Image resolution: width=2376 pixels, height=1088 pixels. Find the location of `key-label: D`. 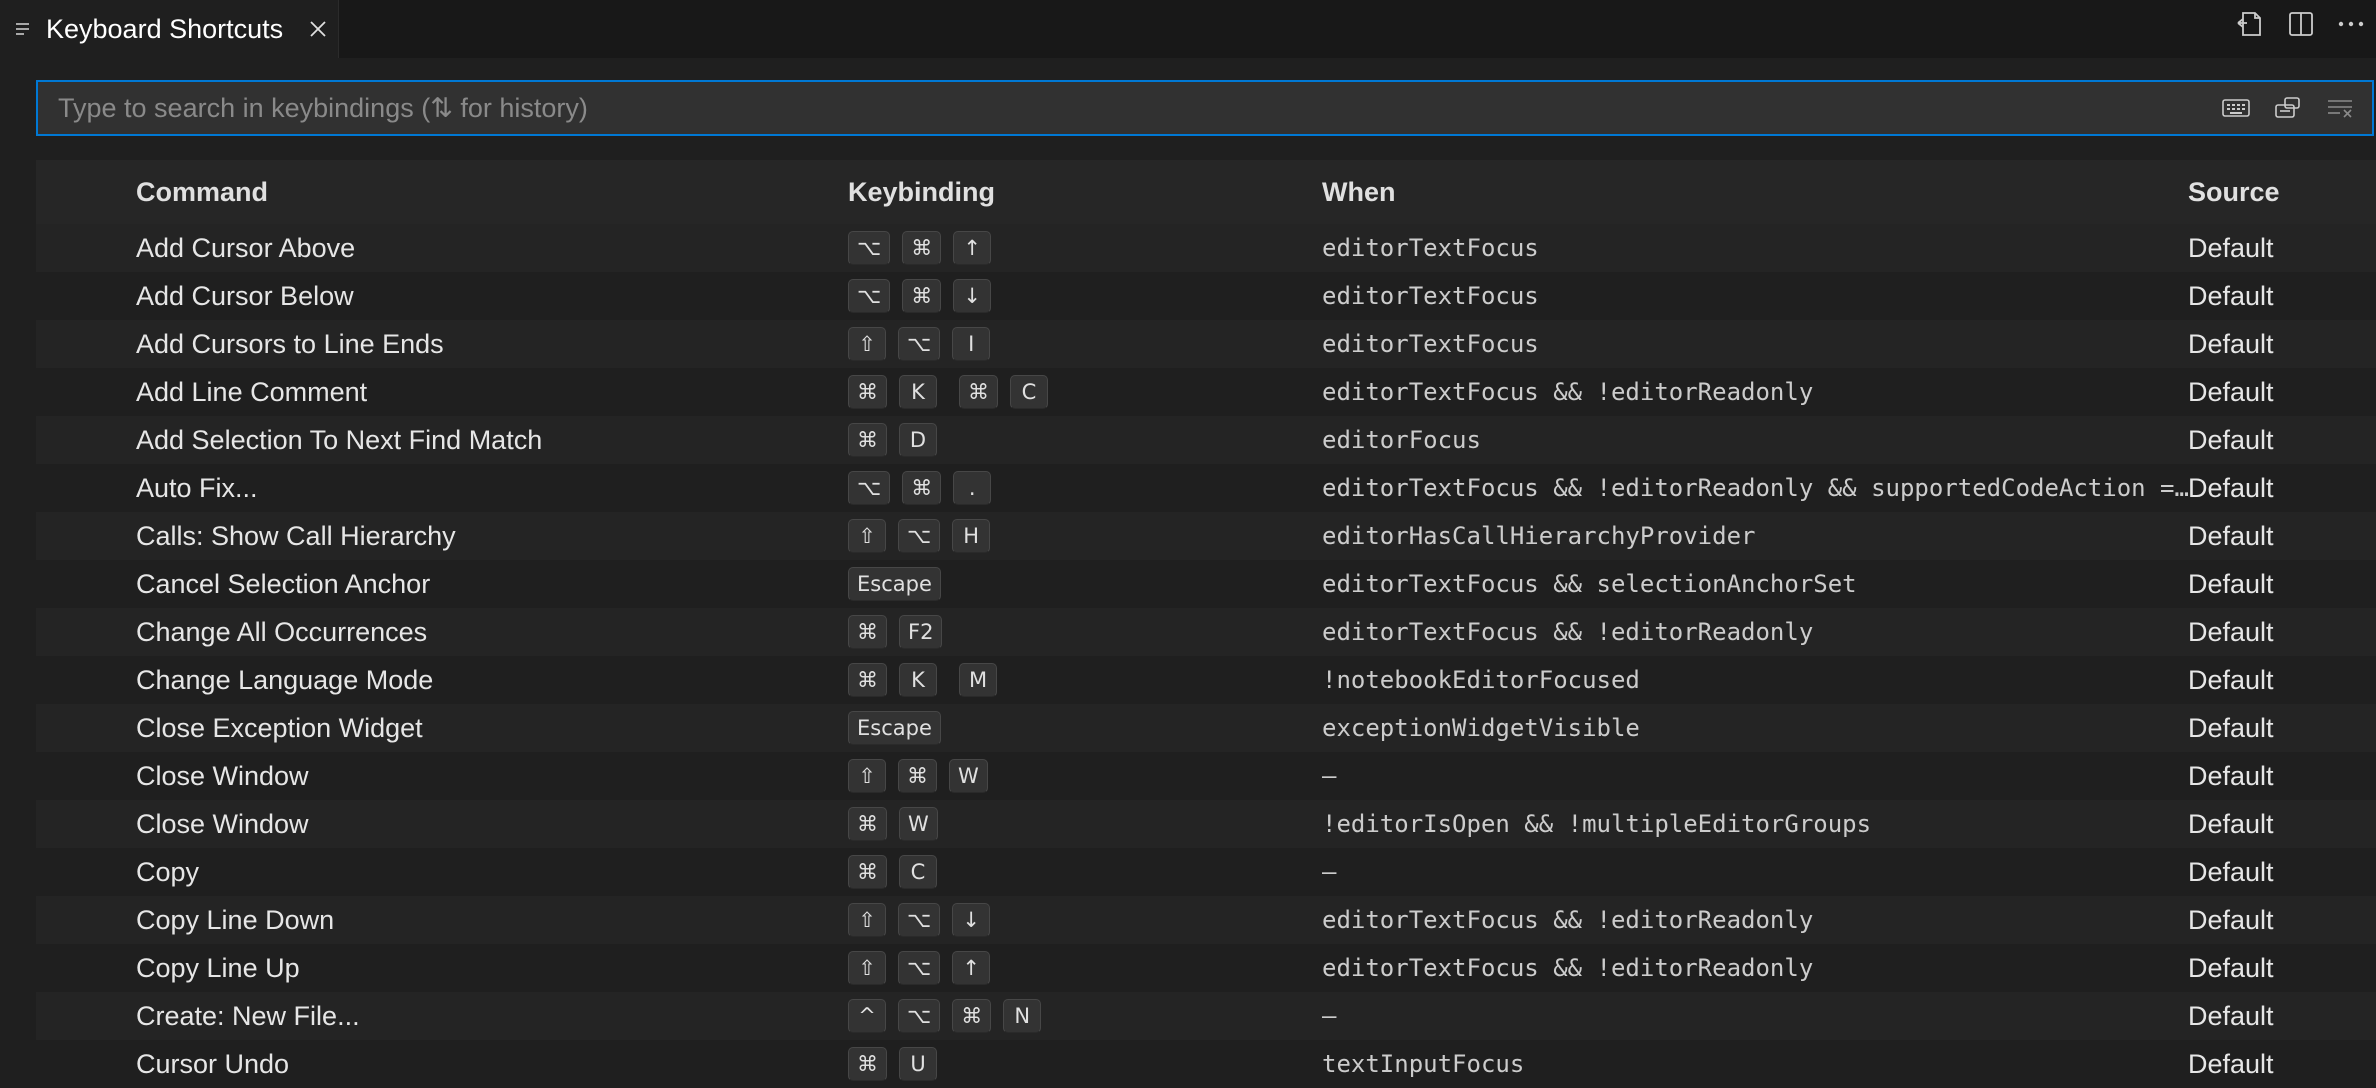

key-label: D is located at coordinates (918, 440).